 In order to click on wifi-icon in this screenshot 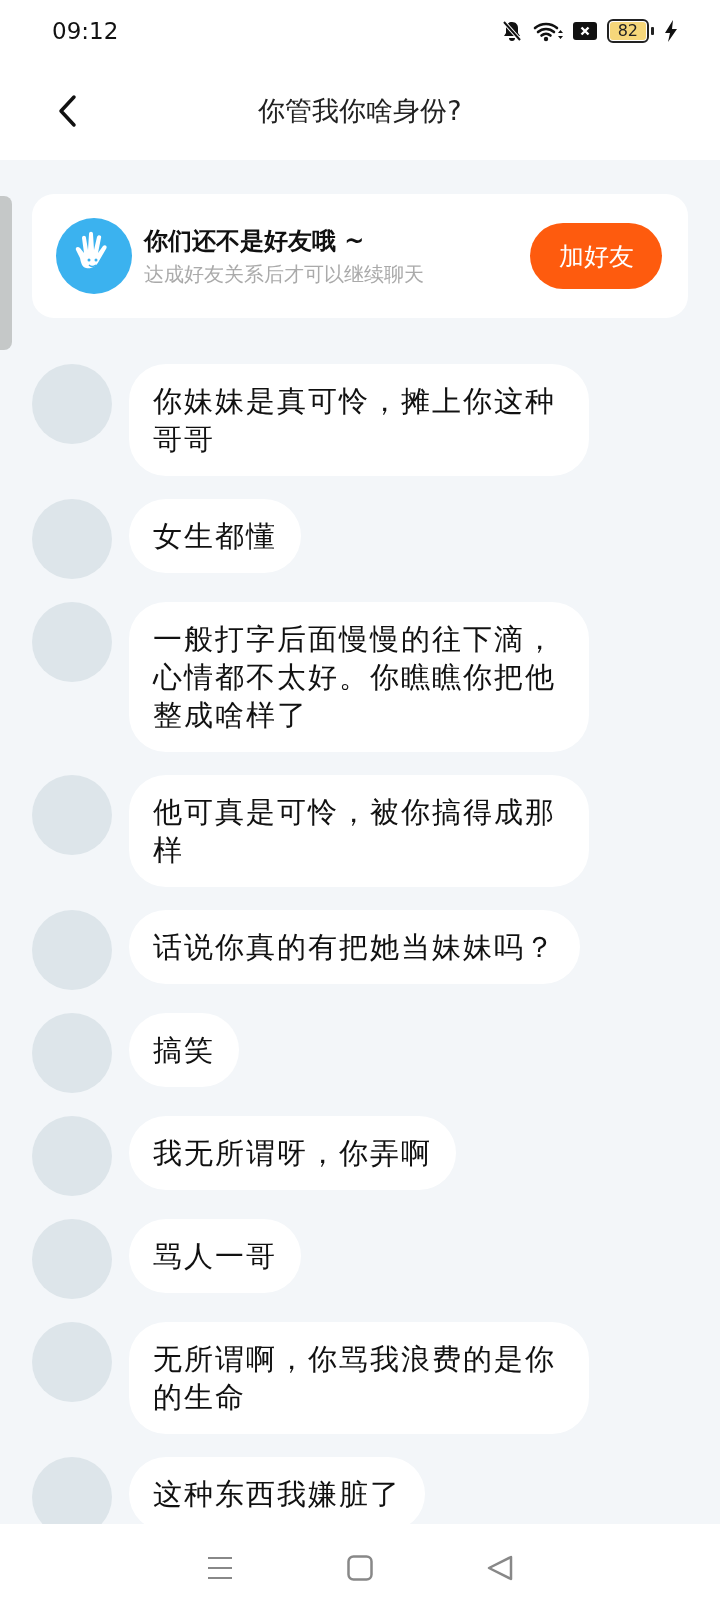, I will do `click(547, 31)`.